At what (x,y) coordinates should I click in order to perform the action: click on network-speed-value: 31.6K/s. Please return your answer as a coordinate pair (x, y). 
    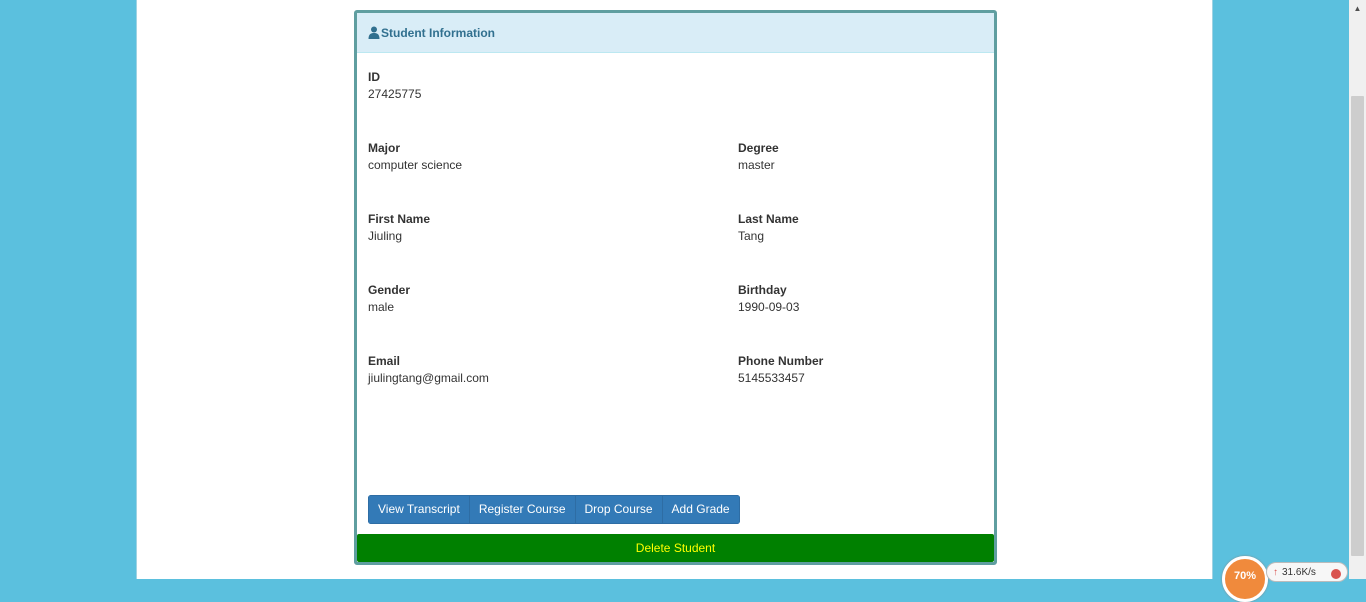
    Looking at the image, I should click on (1299, 572).